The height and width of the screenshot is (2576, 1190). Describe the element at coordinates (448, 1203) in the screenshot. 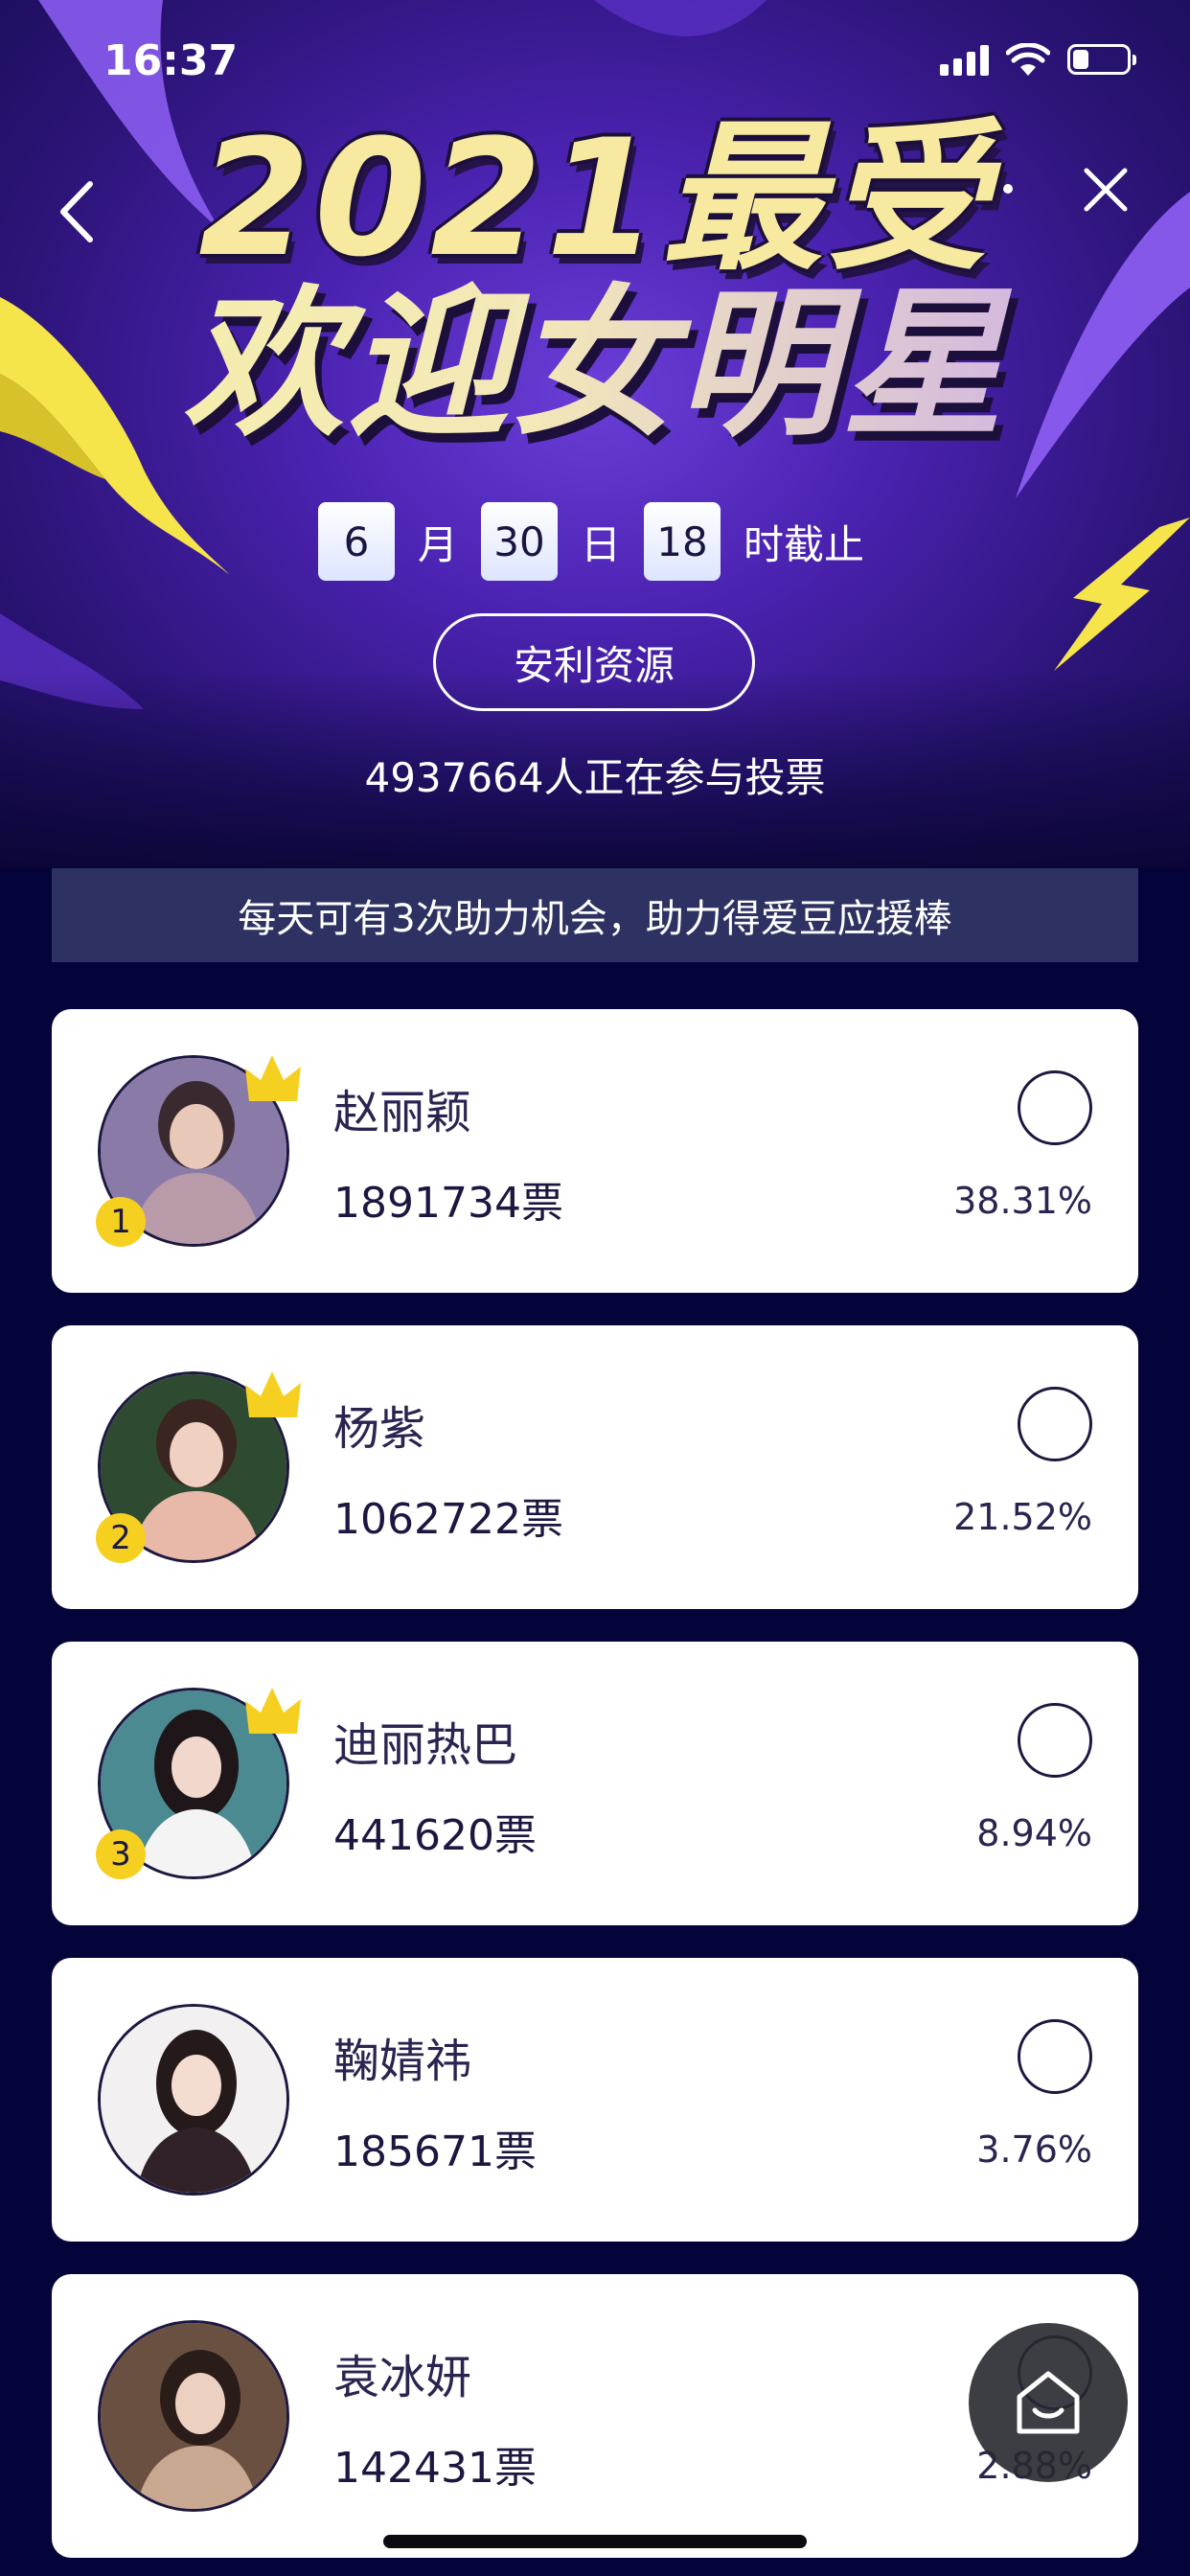

I see `candidate-votes: 1891734票` at that location.